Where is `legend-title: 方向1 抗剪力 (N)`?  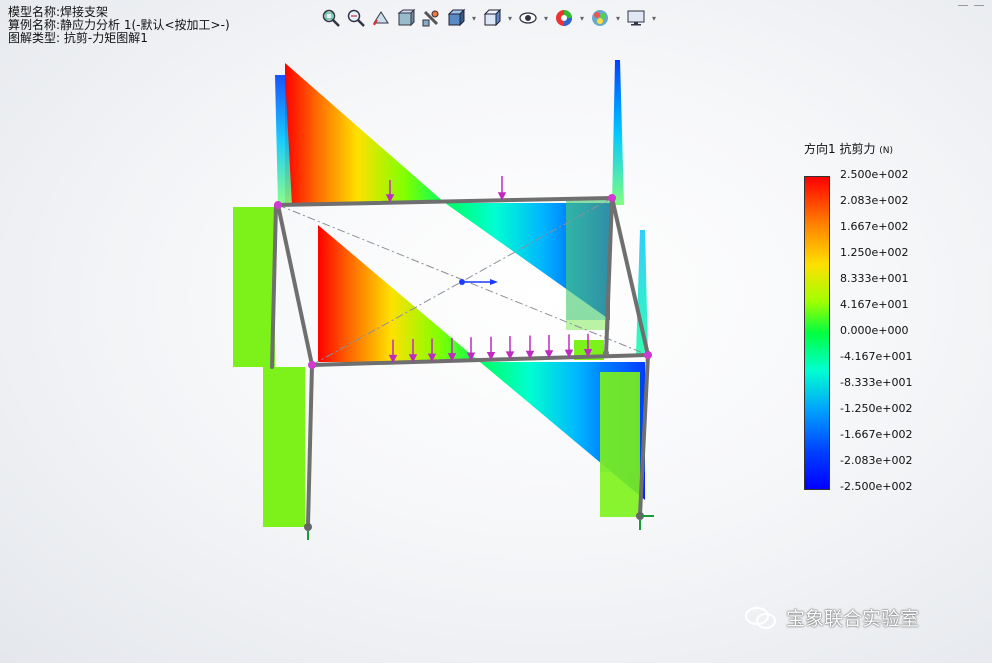 legend-title: 方向1 抗剪力 (N) is located at coordinates (848, 148).